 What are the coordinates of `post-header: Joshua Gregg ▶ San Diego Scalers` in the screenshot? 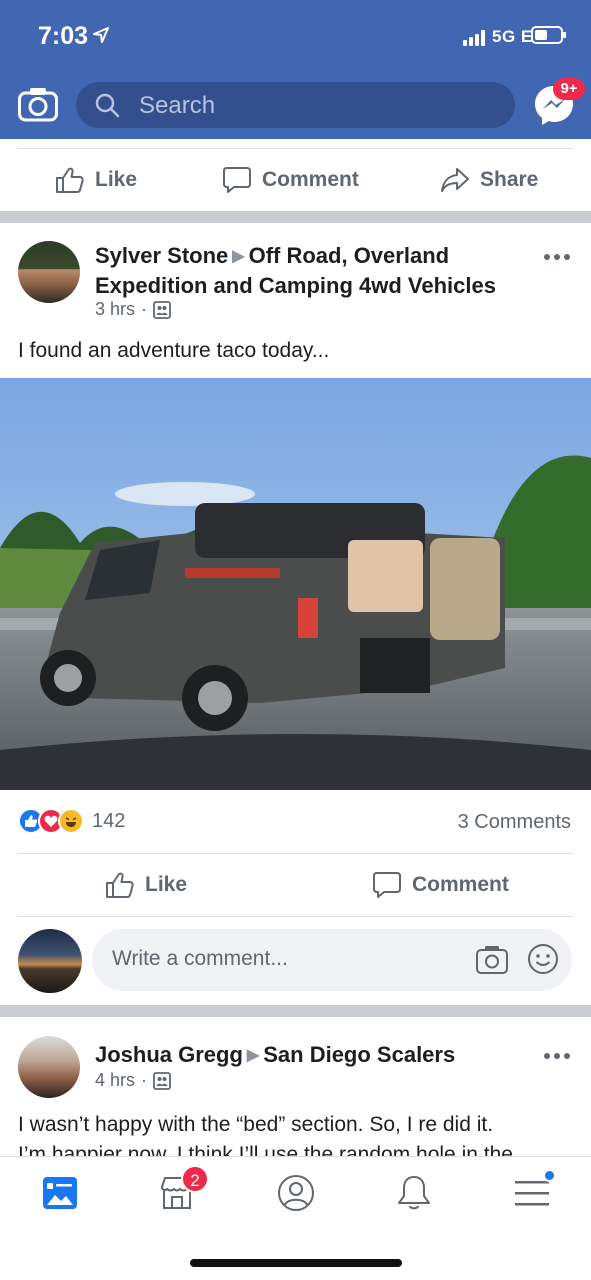 It's located at (310, 1056).